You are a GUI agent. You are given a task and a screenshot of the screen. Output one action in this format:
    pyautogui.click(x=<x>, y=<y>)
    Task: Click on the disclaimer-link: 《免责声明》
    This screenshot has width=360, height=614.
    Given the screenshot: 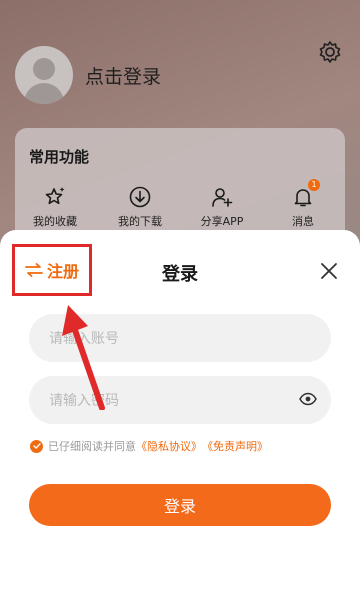 What is the action you would take?
    pyautogui.click(x=235, y=446)
    